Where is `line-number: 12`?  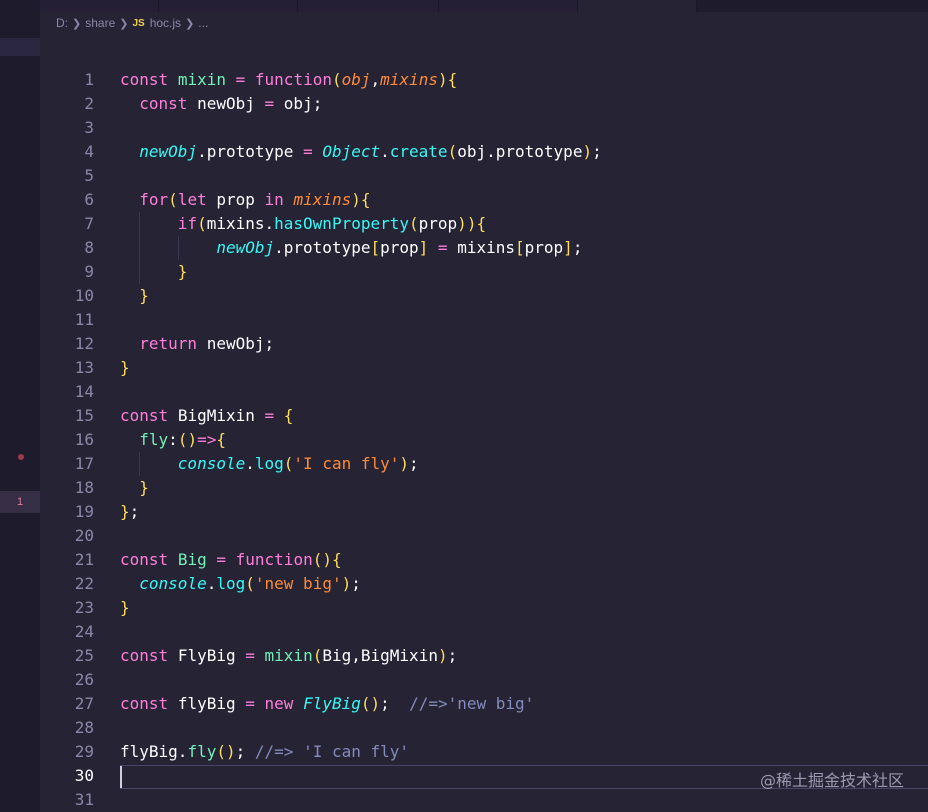
line-number: 12 is located at coordinates (84, 343).